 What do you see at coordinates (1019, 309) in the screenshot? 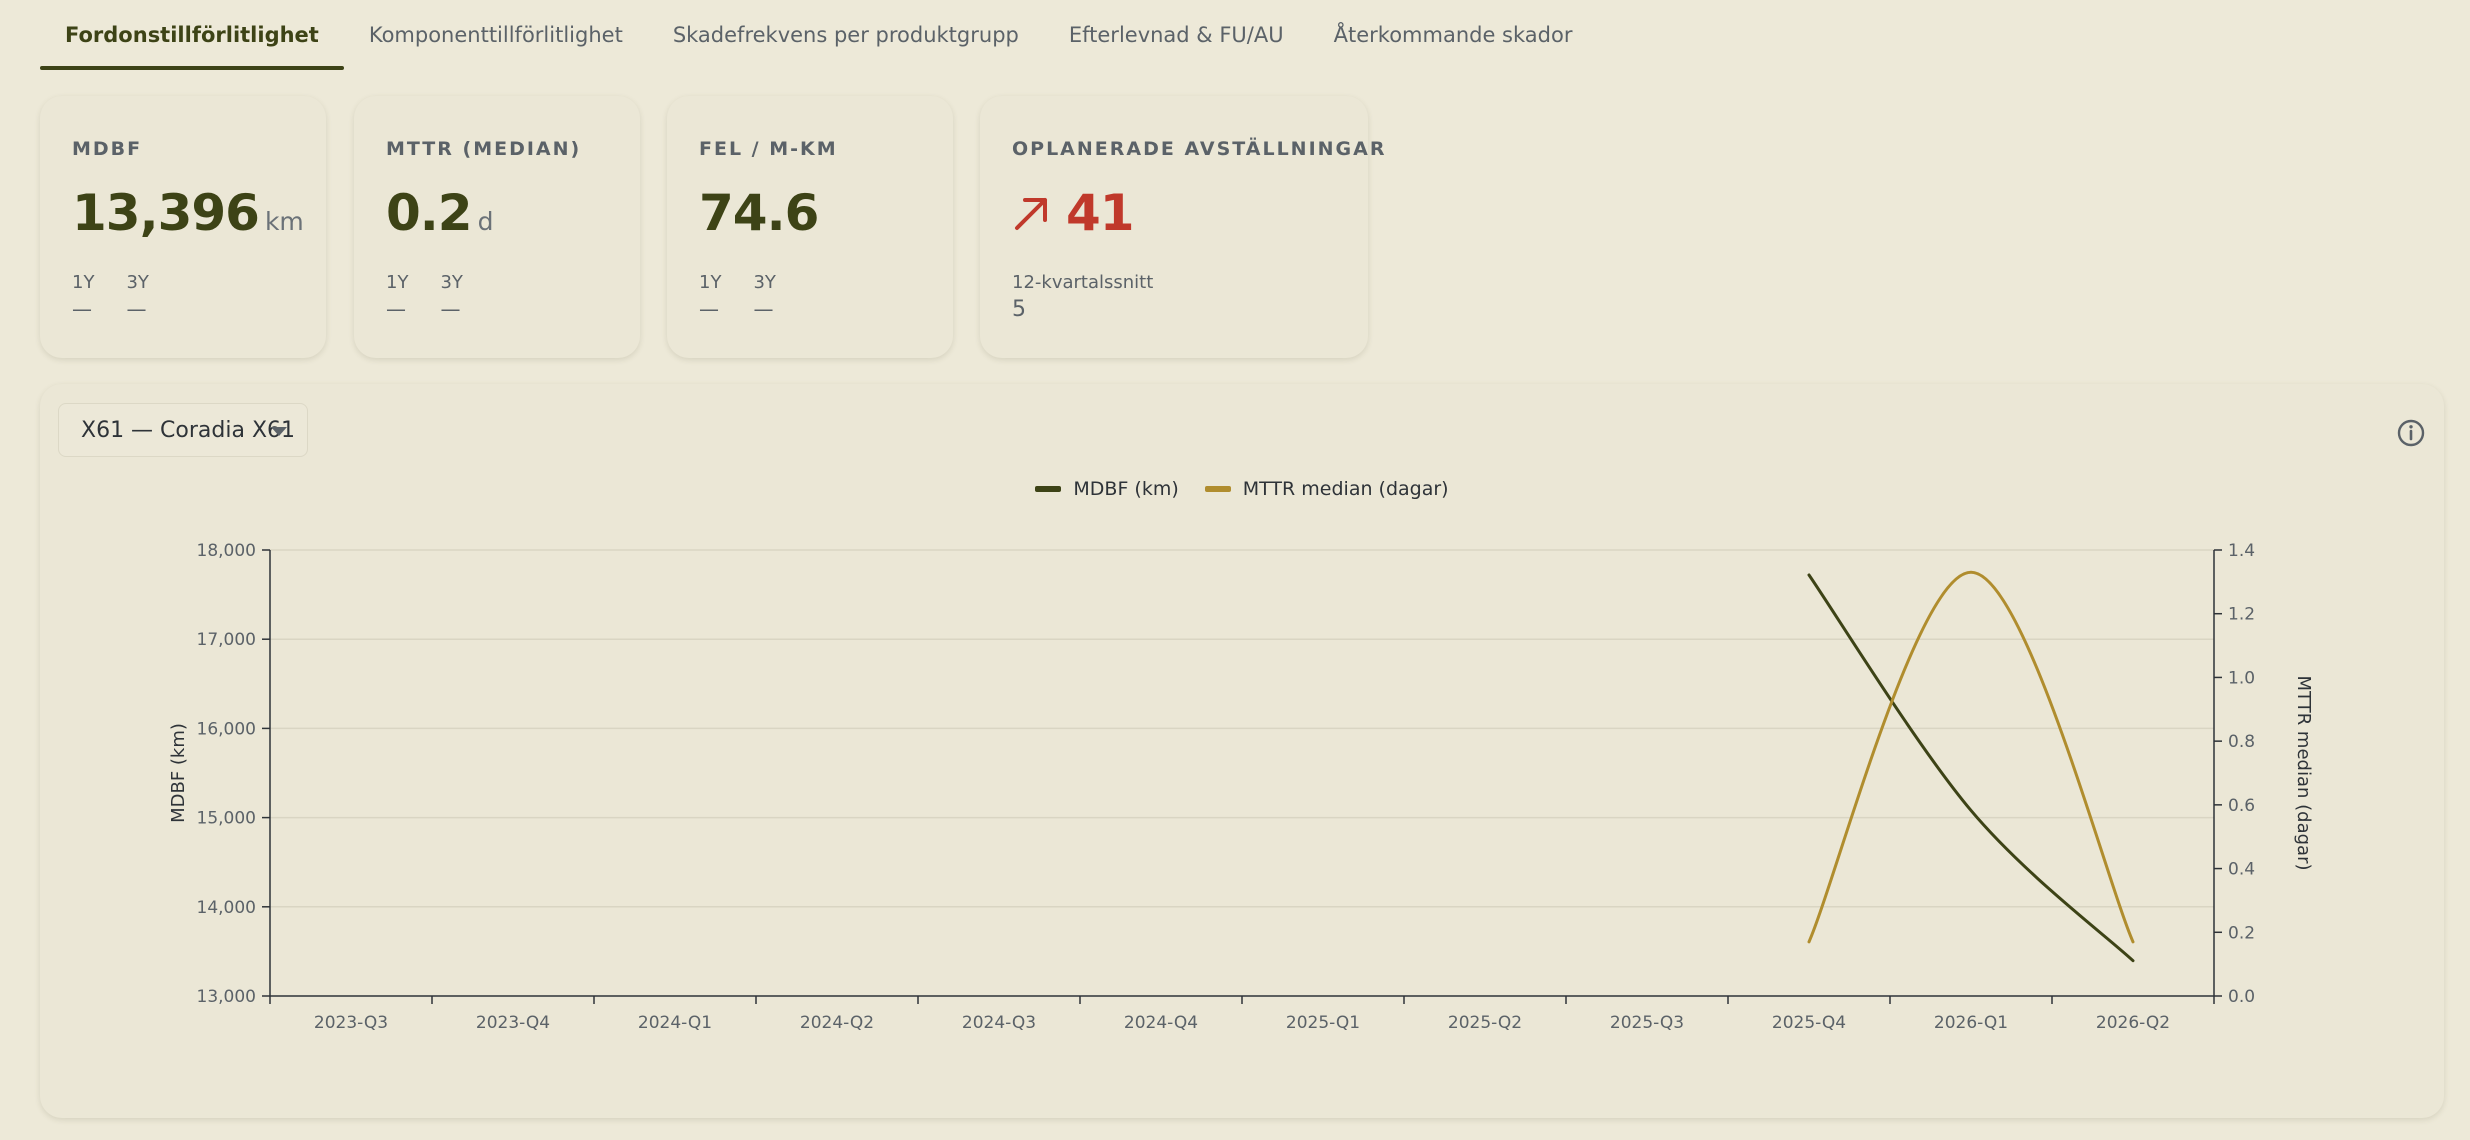
I see `average-value: 5` at bounding box center [1019, 309].